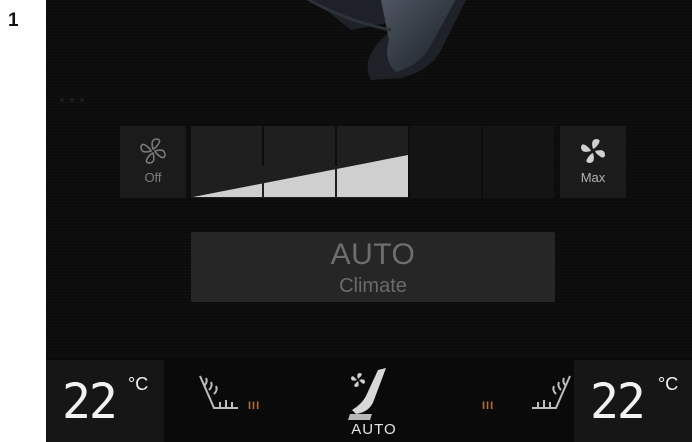 The width and height of the screenshot is (692, 442). Describe the element at coordinates (488, 406) in the screenshot. I see `passenger-seat-heat-level: III` at that location.